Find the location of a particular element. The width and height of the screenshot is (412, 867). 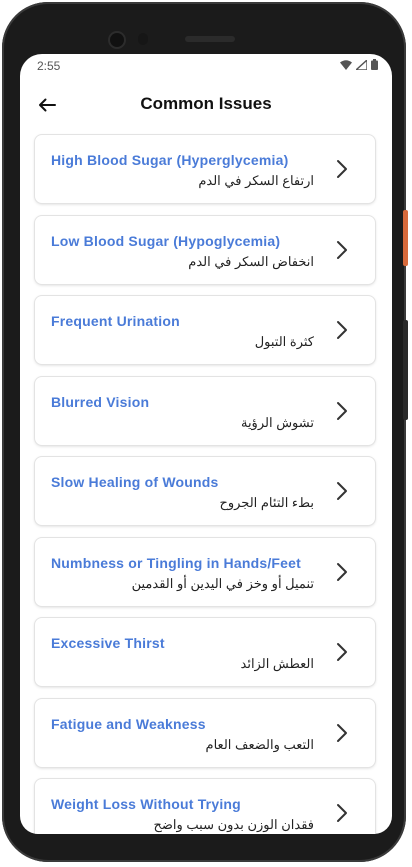

issue-title-en: Fatigue and Weakness is located at coordinates (128, 723).